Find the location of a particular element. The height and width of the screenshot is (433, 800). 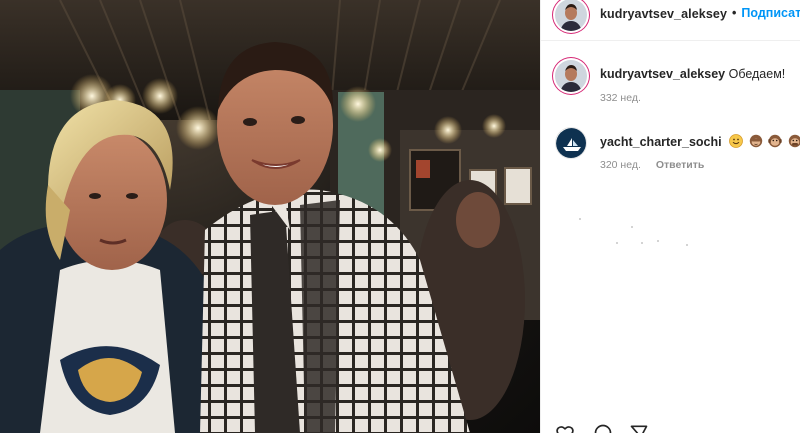

comment-avatar-image is located at coordinates (571, 76).